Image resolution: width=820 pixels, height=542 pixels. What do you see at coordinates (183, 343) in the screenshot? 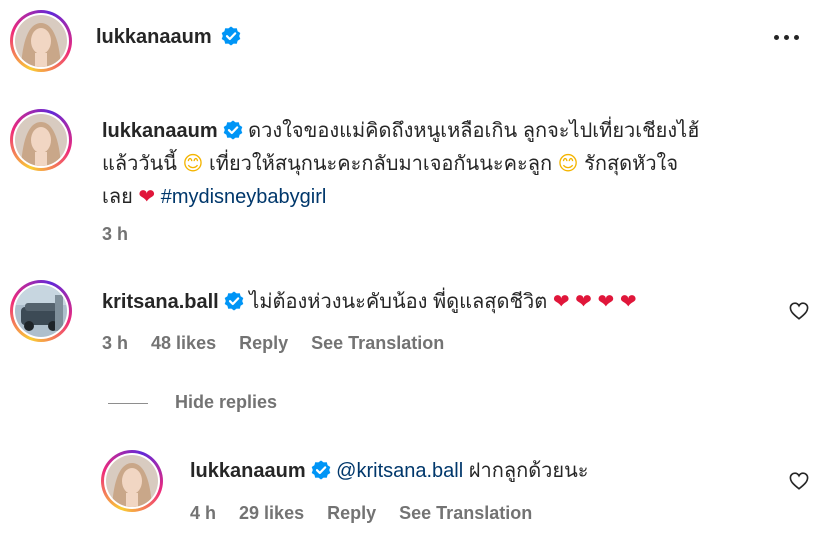
I see `comment-likes: 48 likes` at bounding box center [183, 343].